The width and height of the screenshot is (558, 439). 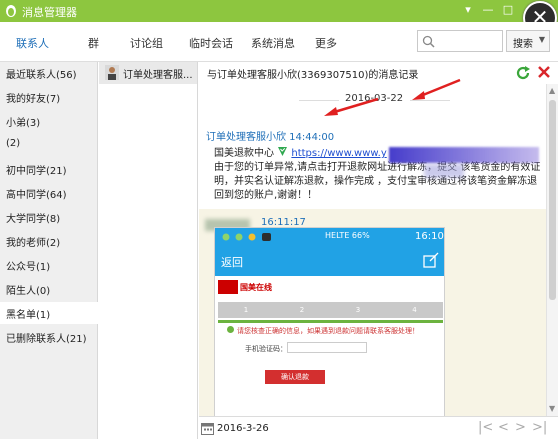 I want to click on date-separator: 2016-03-22, so click(x=374, y=98).